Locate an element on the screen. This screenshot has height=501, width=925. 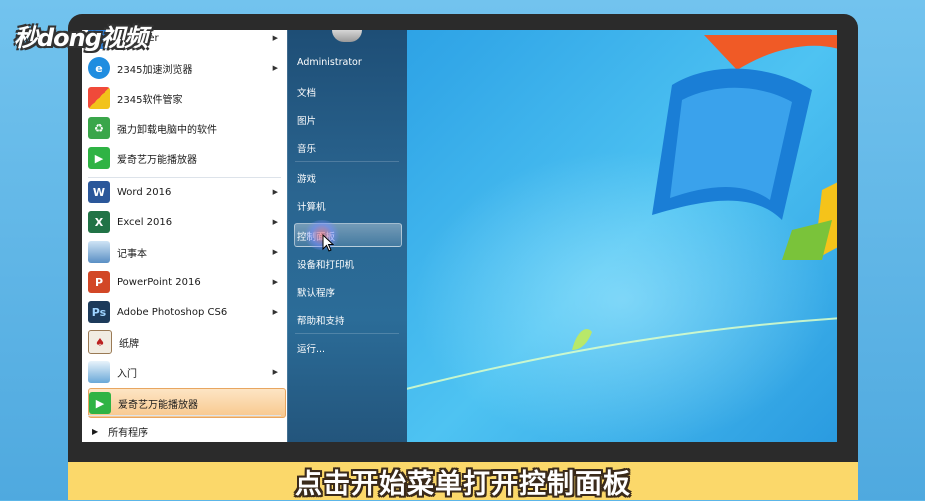
menu-item-powerpoint: P PowerPoint 2016 ▶ is located at coordinates (186, 282).